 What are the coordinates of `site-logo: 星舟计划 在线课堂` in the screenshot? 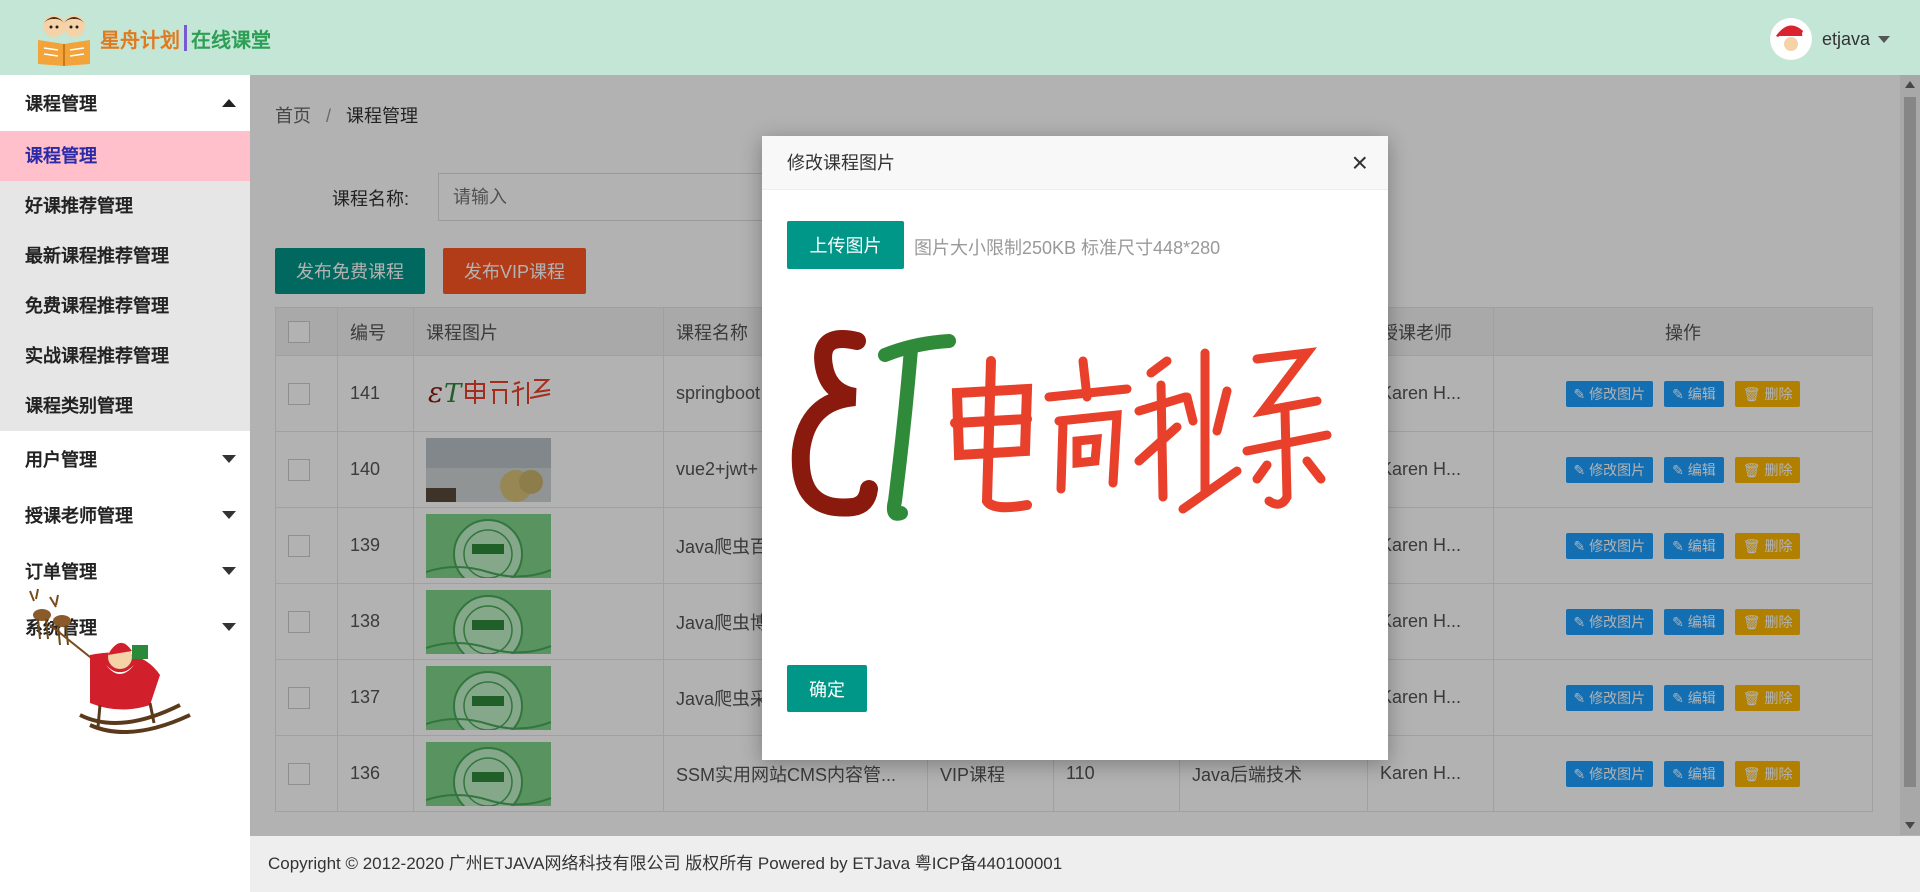 It's located at (152, 38).